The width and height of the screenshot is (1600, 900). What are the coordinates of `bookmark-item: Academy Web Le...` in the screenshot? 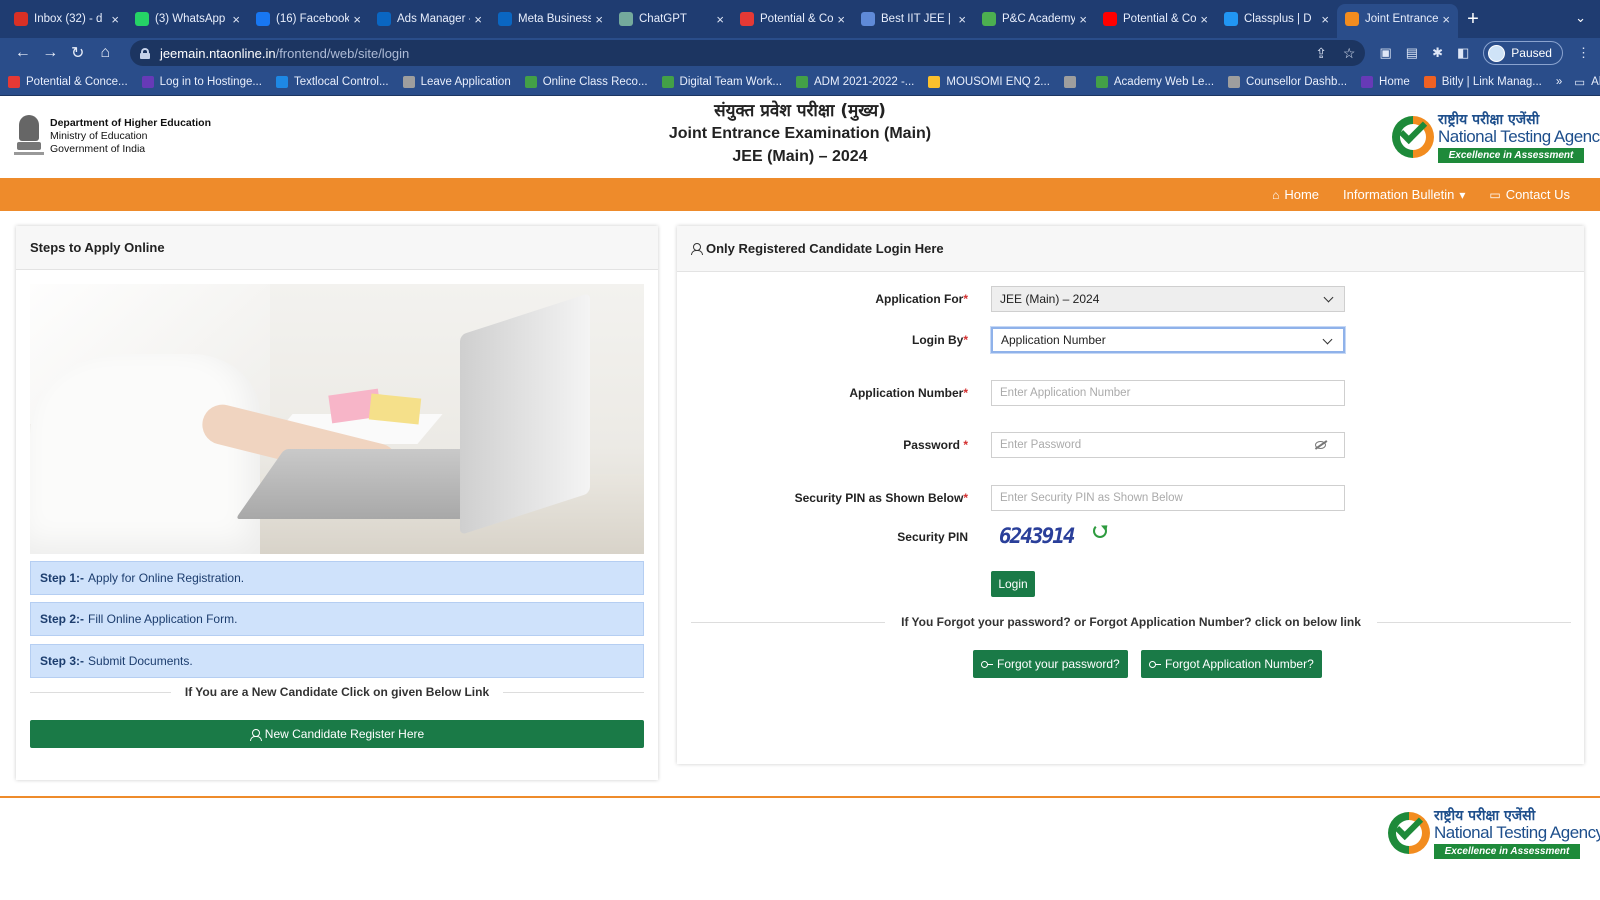 It's located at (1155, 81).